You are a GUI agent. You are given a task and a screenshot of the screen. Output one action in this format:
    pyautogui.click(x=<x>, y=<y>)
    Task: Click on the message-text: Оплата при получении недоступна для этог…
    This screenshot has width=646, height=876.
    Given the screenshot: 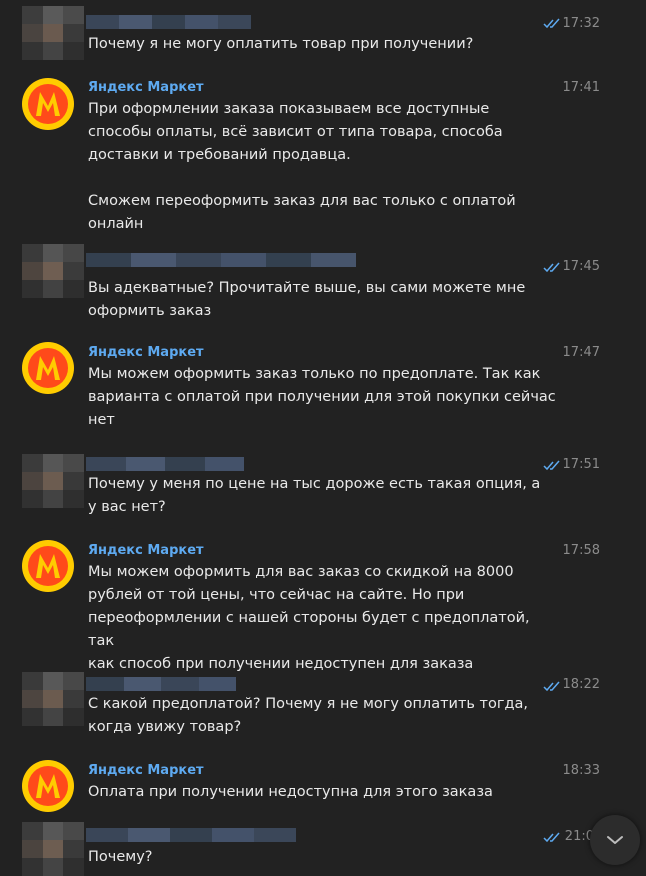 What is the action you would take?
    pyautogui.click(x=290, y=792)
    